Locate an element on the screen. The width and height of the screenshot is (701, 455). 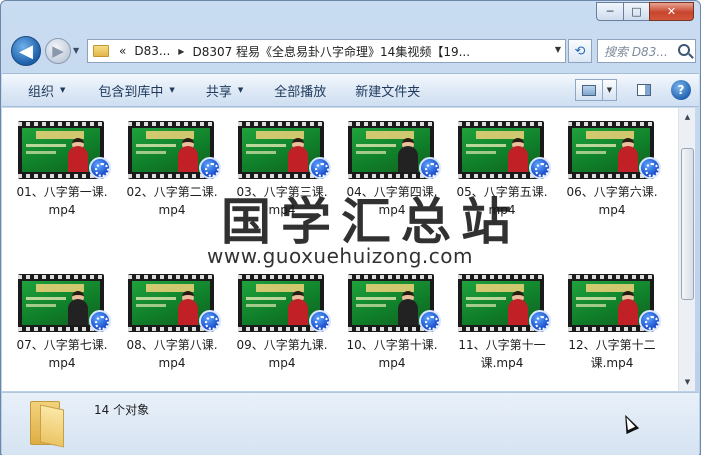
caption-buttons: ─ □ ✕ is located at coordinates (645, 11).